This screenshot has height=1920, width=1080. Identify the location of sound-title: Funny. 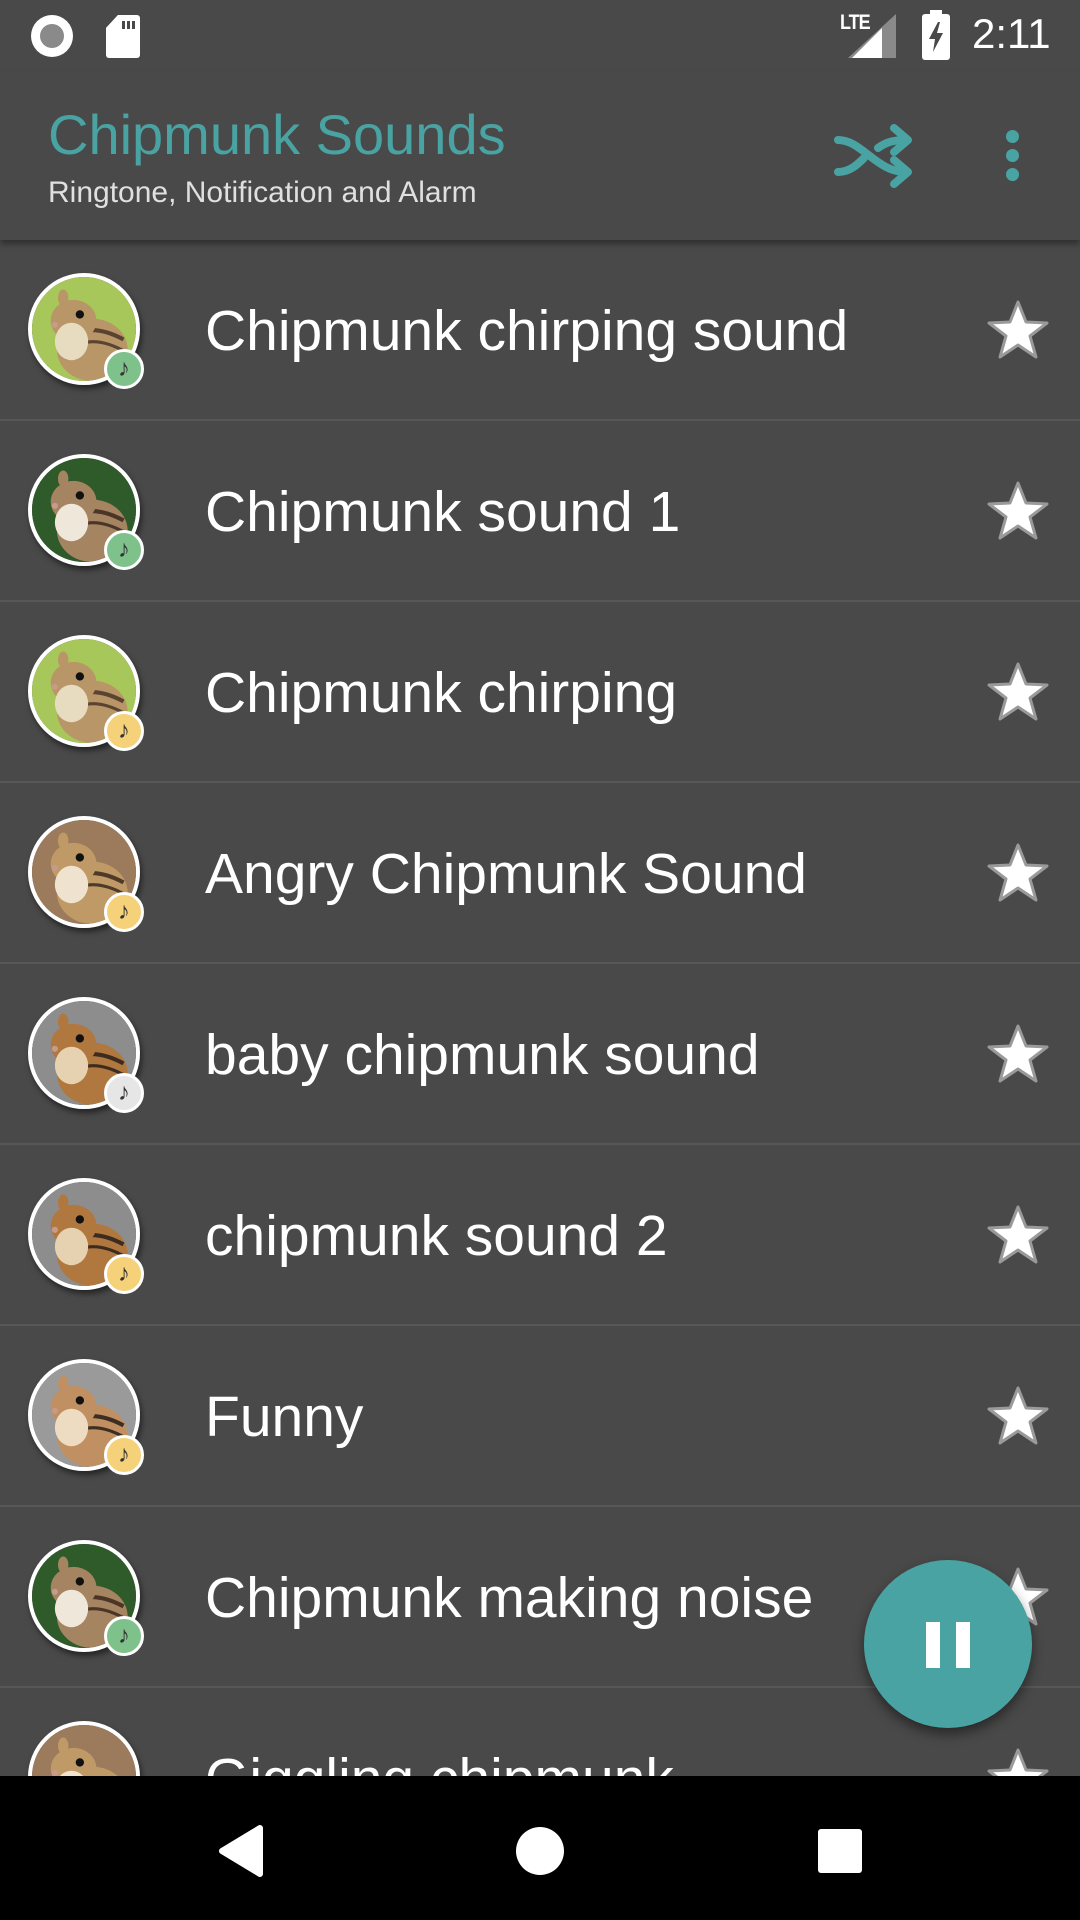
(284, 1417).